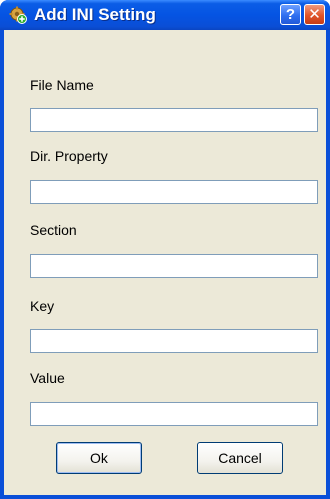 The height and width of the screenshot is (499, 330). What do you see at coordinates (174, 414) in the screenshot?
I see `value-input` at bounding box center [174, 414].